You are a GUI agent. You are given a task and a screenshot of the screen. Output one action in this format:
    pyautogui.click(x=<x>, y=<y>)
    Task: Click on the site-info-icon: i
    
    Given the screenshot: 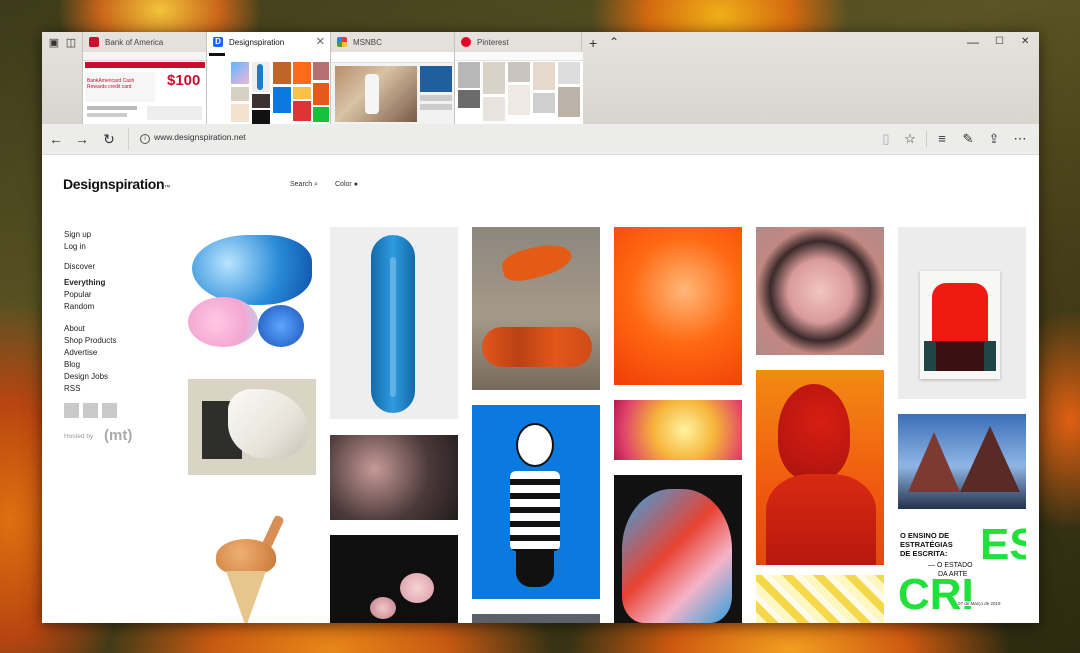 What is the action you would take?
    pyautogui.click(x=145, y=139)
    